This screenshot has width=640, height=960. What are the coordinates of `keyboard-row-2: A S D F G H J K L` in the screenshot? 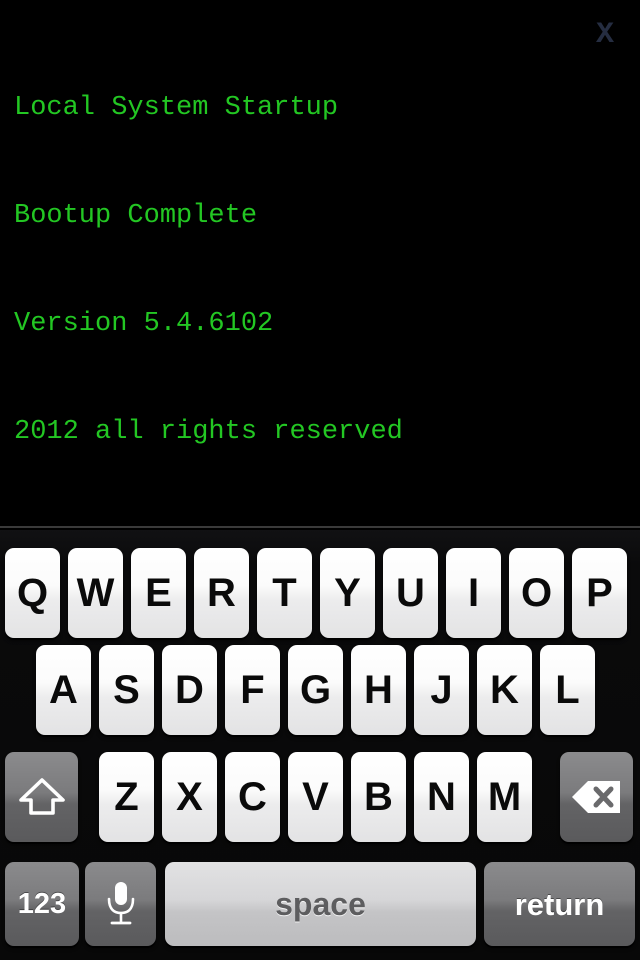 It's located at (320, 693).